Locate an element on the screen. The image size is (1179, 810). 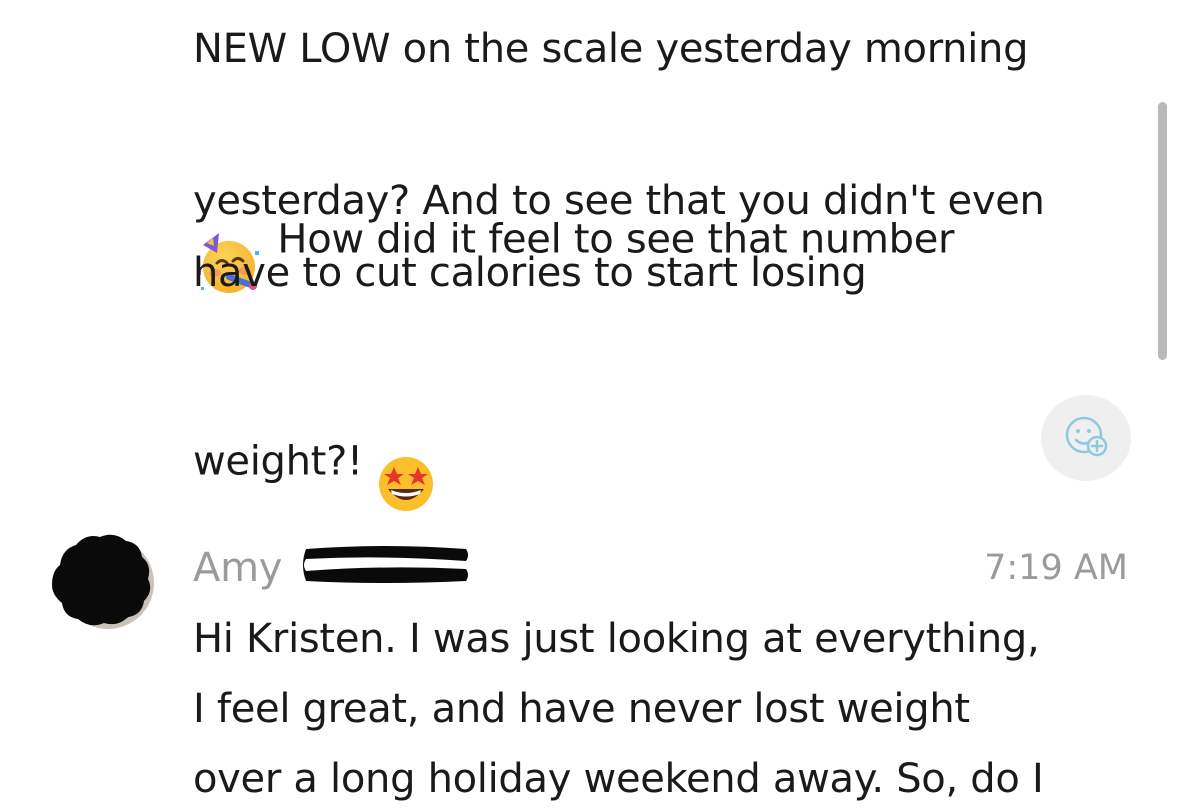
add-reaction-button is located at coordinates (1086, 438).